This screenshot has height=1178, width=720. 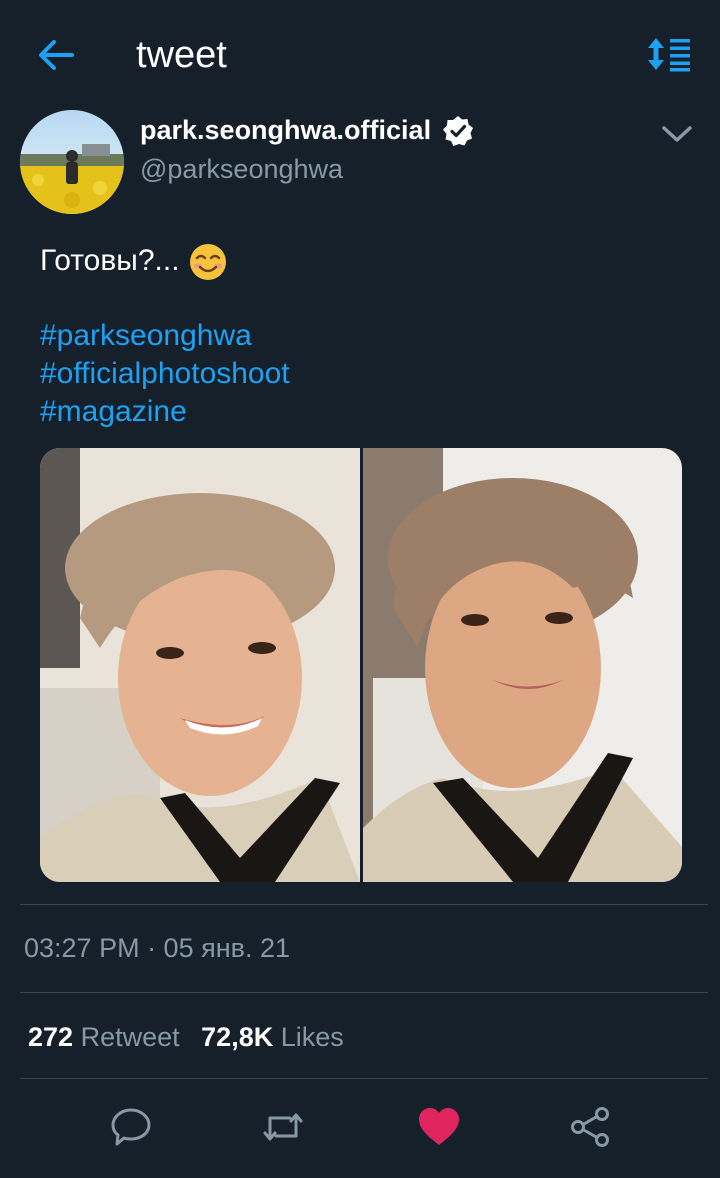 What do you see at coordinates (242, 169) in the screenshot?
I see `user-handle: @parkseonghwa` at bounding box center [242, 169].